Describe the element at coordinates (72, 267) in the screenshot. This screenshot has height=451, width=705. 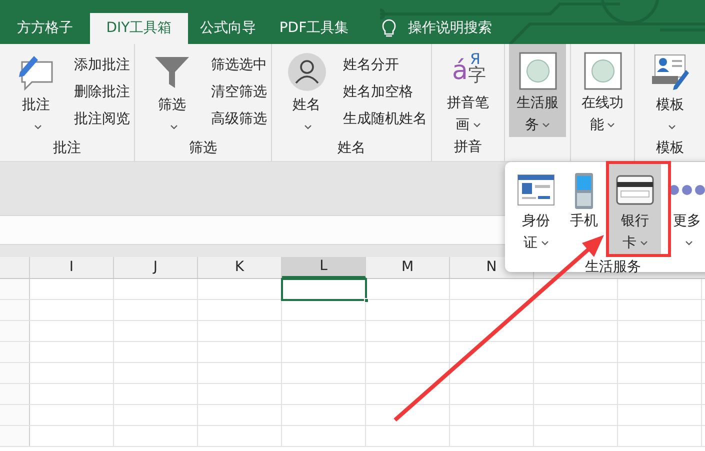
I see `column-header: I` at that location.